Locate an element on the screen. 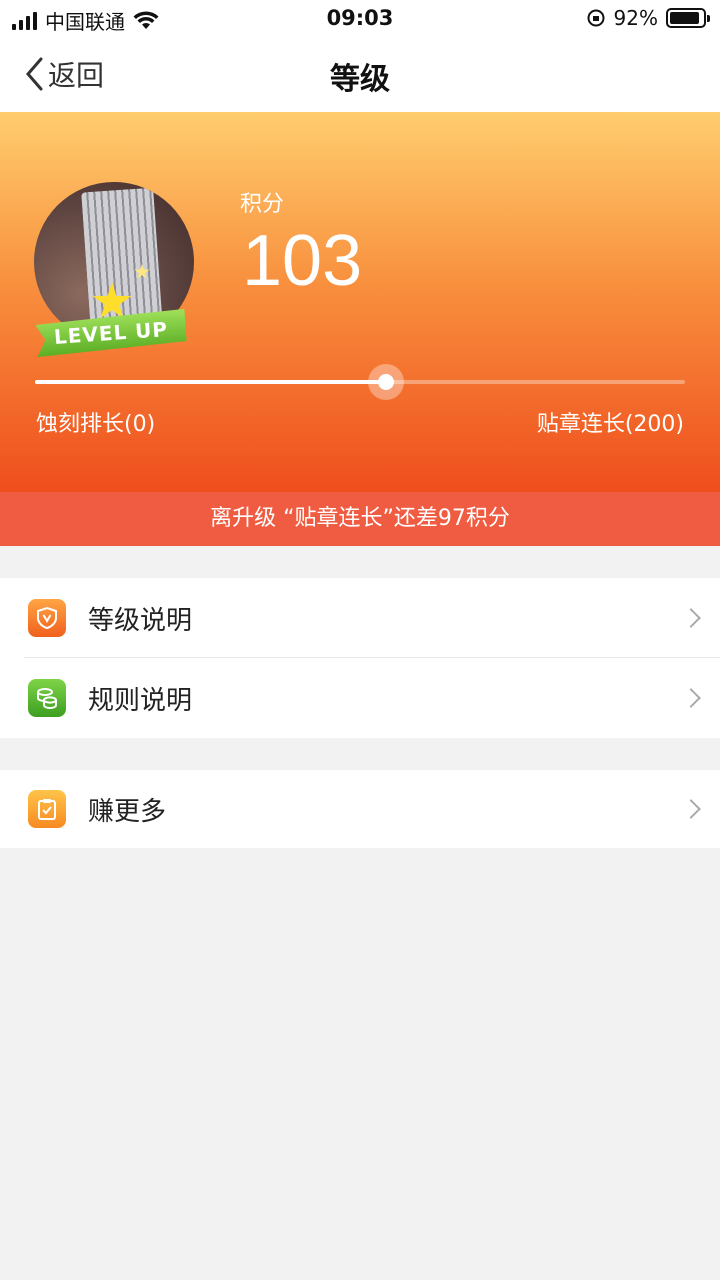 The image size is (720, 1280). menu-item-rules: 规则说明 is located at coordinates (360, 698).